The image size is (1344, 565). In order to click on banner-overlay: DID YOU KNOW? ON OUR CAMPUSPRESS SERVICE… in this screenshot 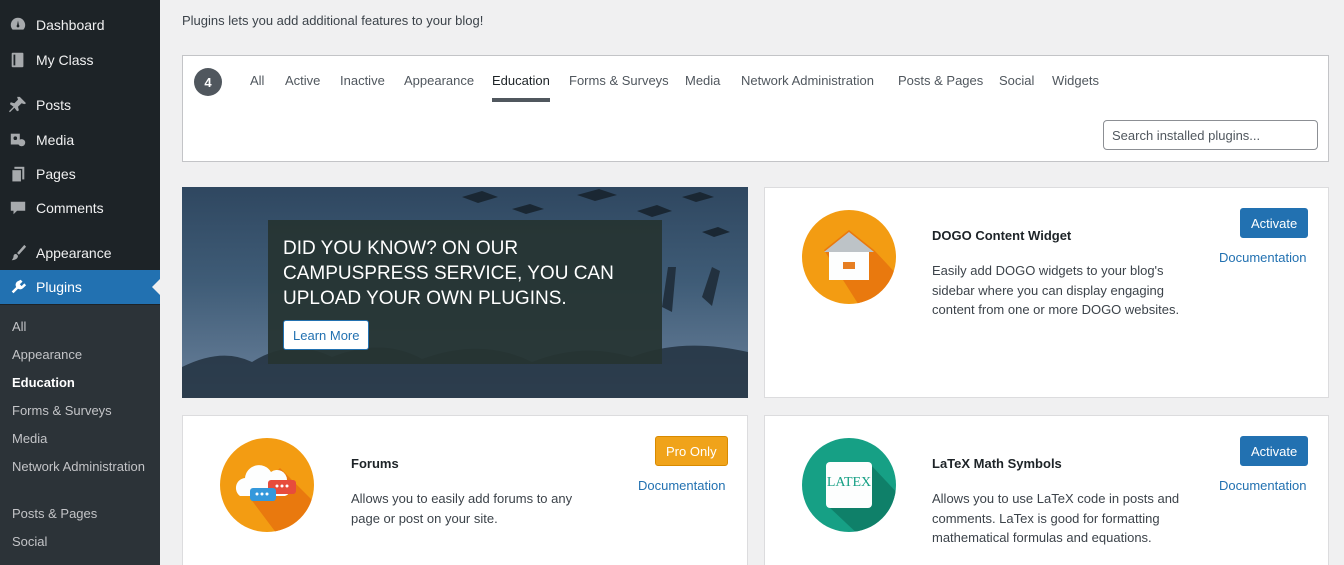, I will do `click(465, 292)`.